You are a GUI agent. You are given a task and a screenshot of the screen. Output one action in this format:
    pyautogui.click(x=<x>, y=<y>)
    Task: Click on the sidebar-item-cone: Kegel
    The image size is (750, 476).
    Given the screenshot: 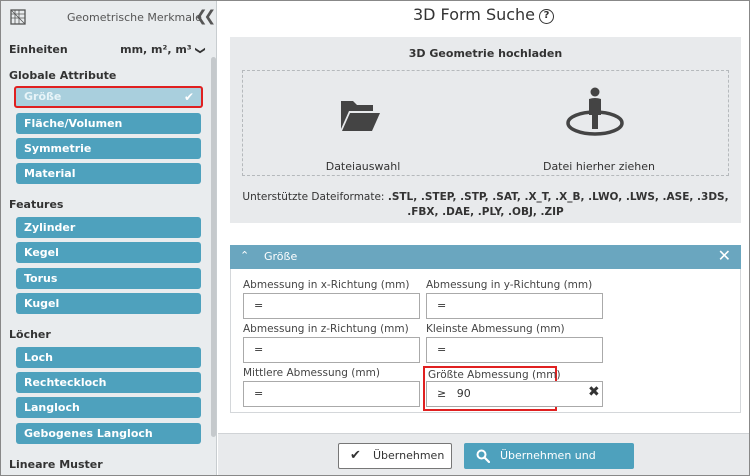 What is the action you would take?
    pyautogui.click(x=108, y=252)
    